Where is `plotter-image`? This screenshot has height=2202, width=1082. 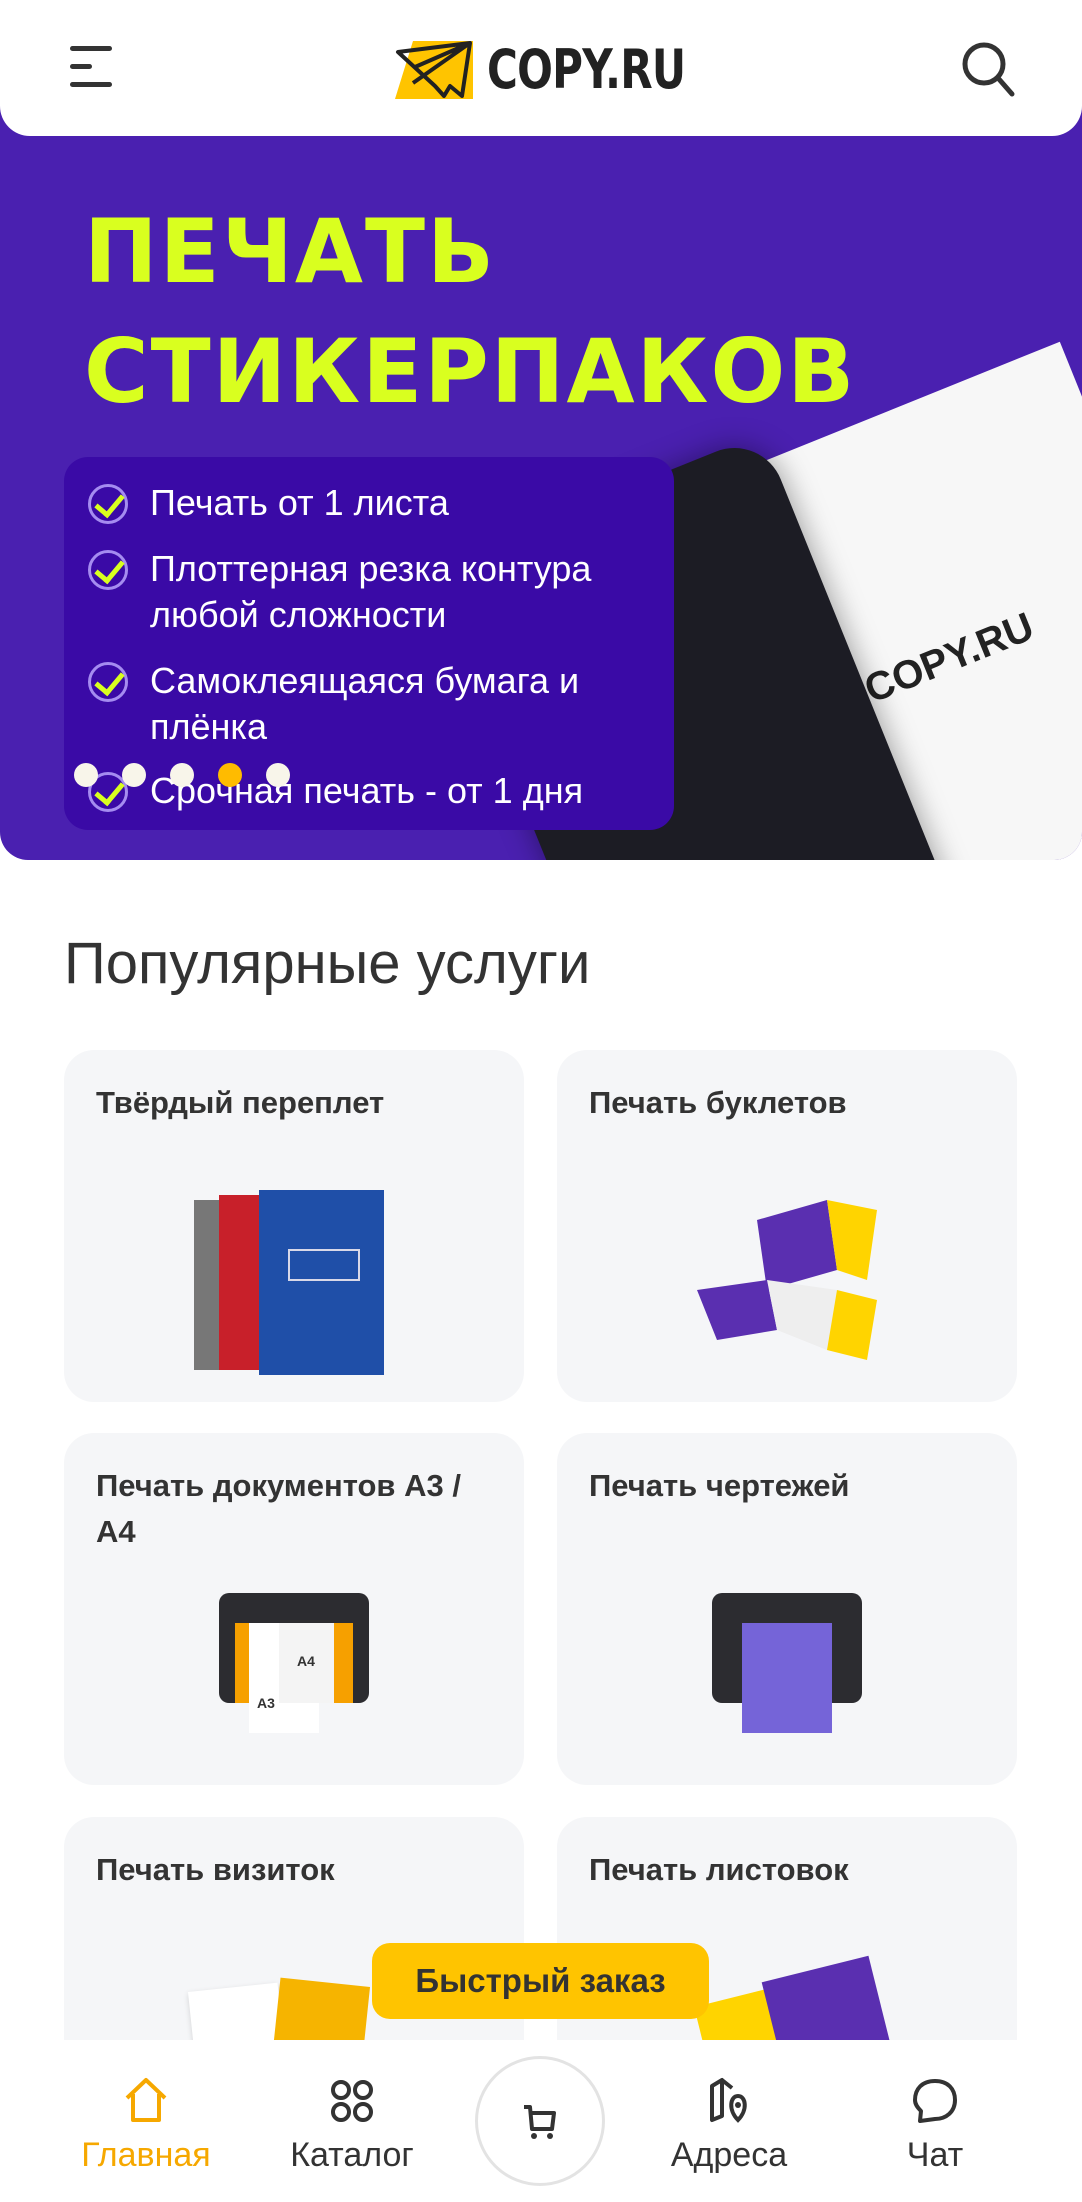 plotter-image is located at coordinates (787, 1663).